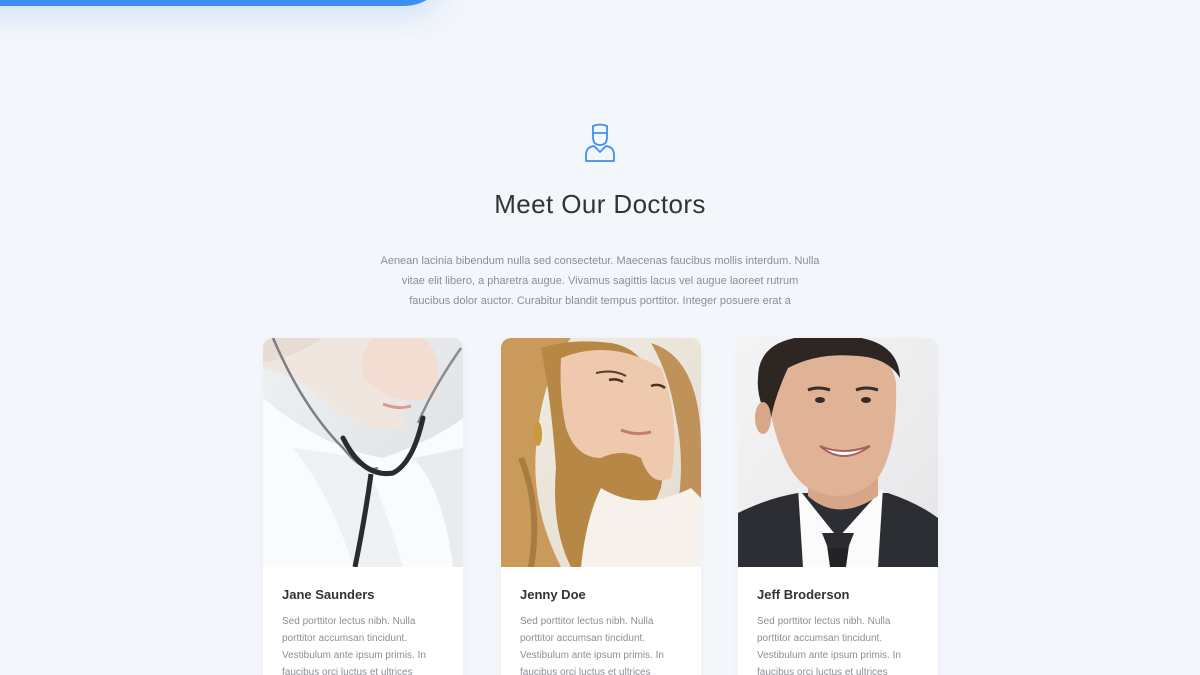 Image resolution: width=1200 pixels, height=675 pixels. Describe the element at coordinates (838, 452) in the screenshot. I see `smiling-man-portrait-photo` at that location.